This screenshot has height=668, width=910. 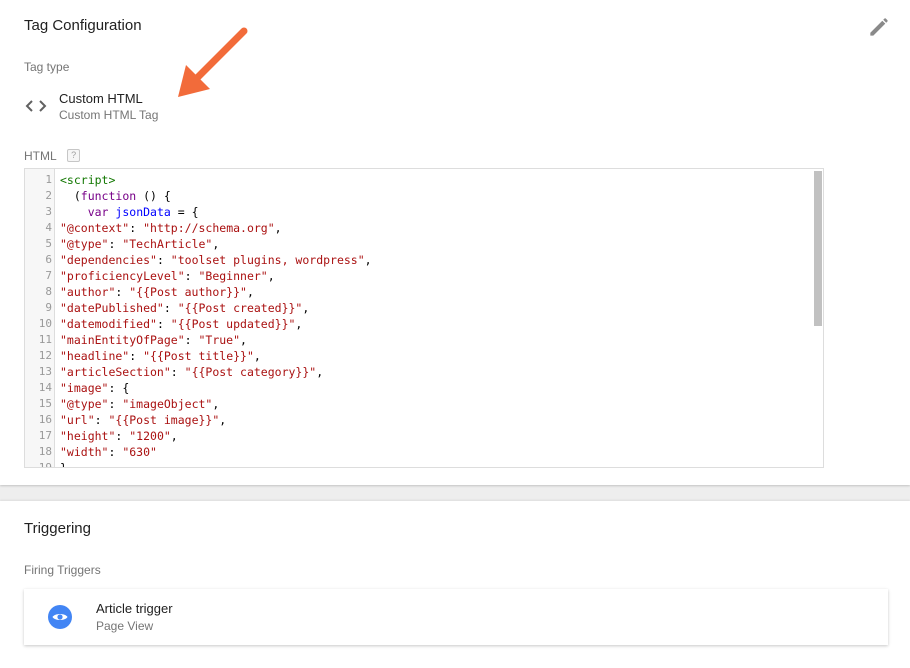 What do you see at coordinates (456, 617) in the screenshot?
I see `trigger-item: Article trigger Page View` at bounding box center [456, 617].